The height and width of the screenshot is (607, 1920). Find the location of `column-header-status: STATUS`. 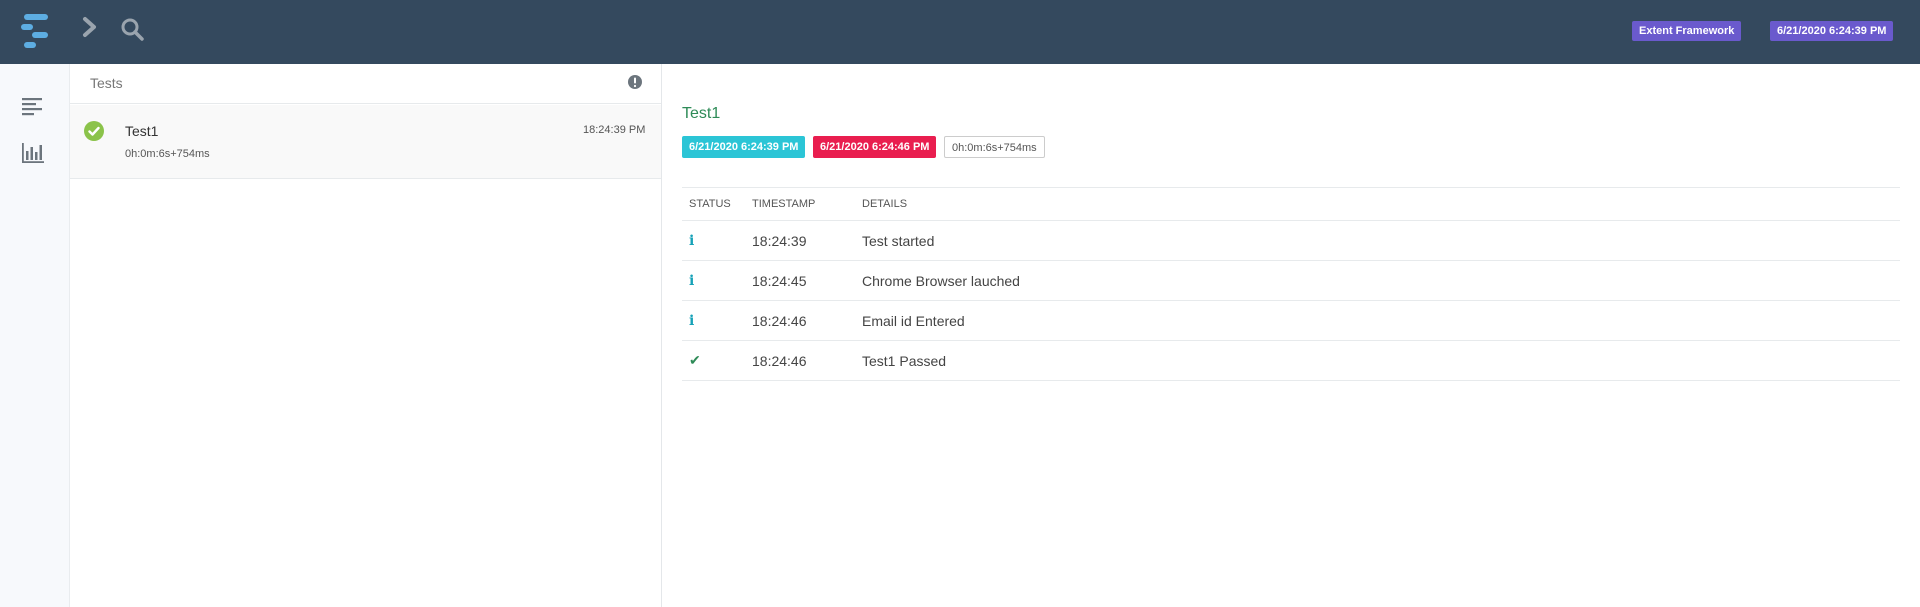

column-header-status: STATUS is located at coordinates (717, 204).